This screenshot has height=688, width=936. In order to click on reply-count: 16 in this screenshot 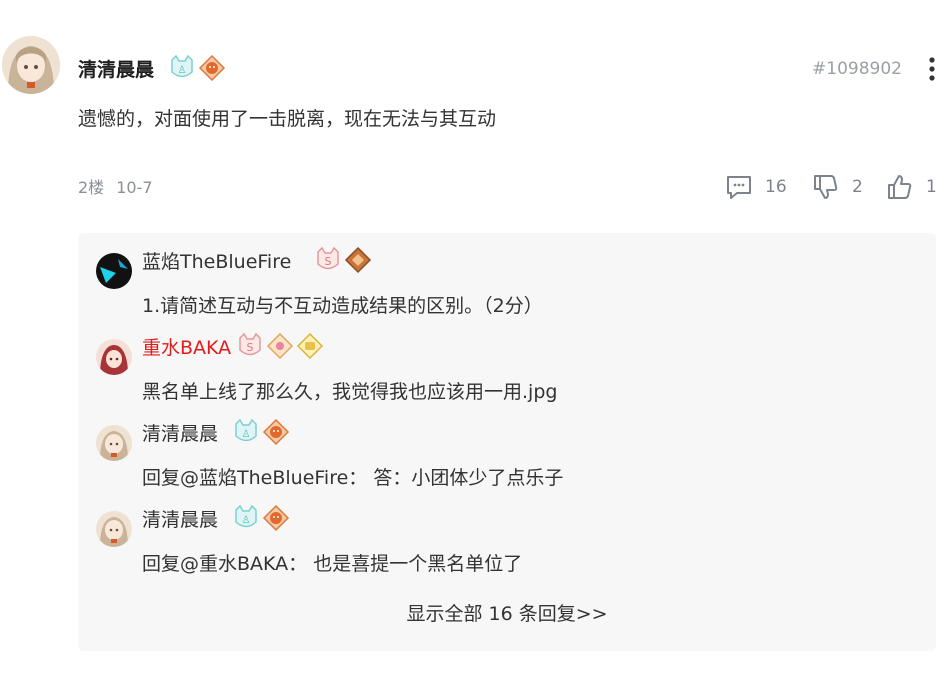, I will do `click(776, 187)`.